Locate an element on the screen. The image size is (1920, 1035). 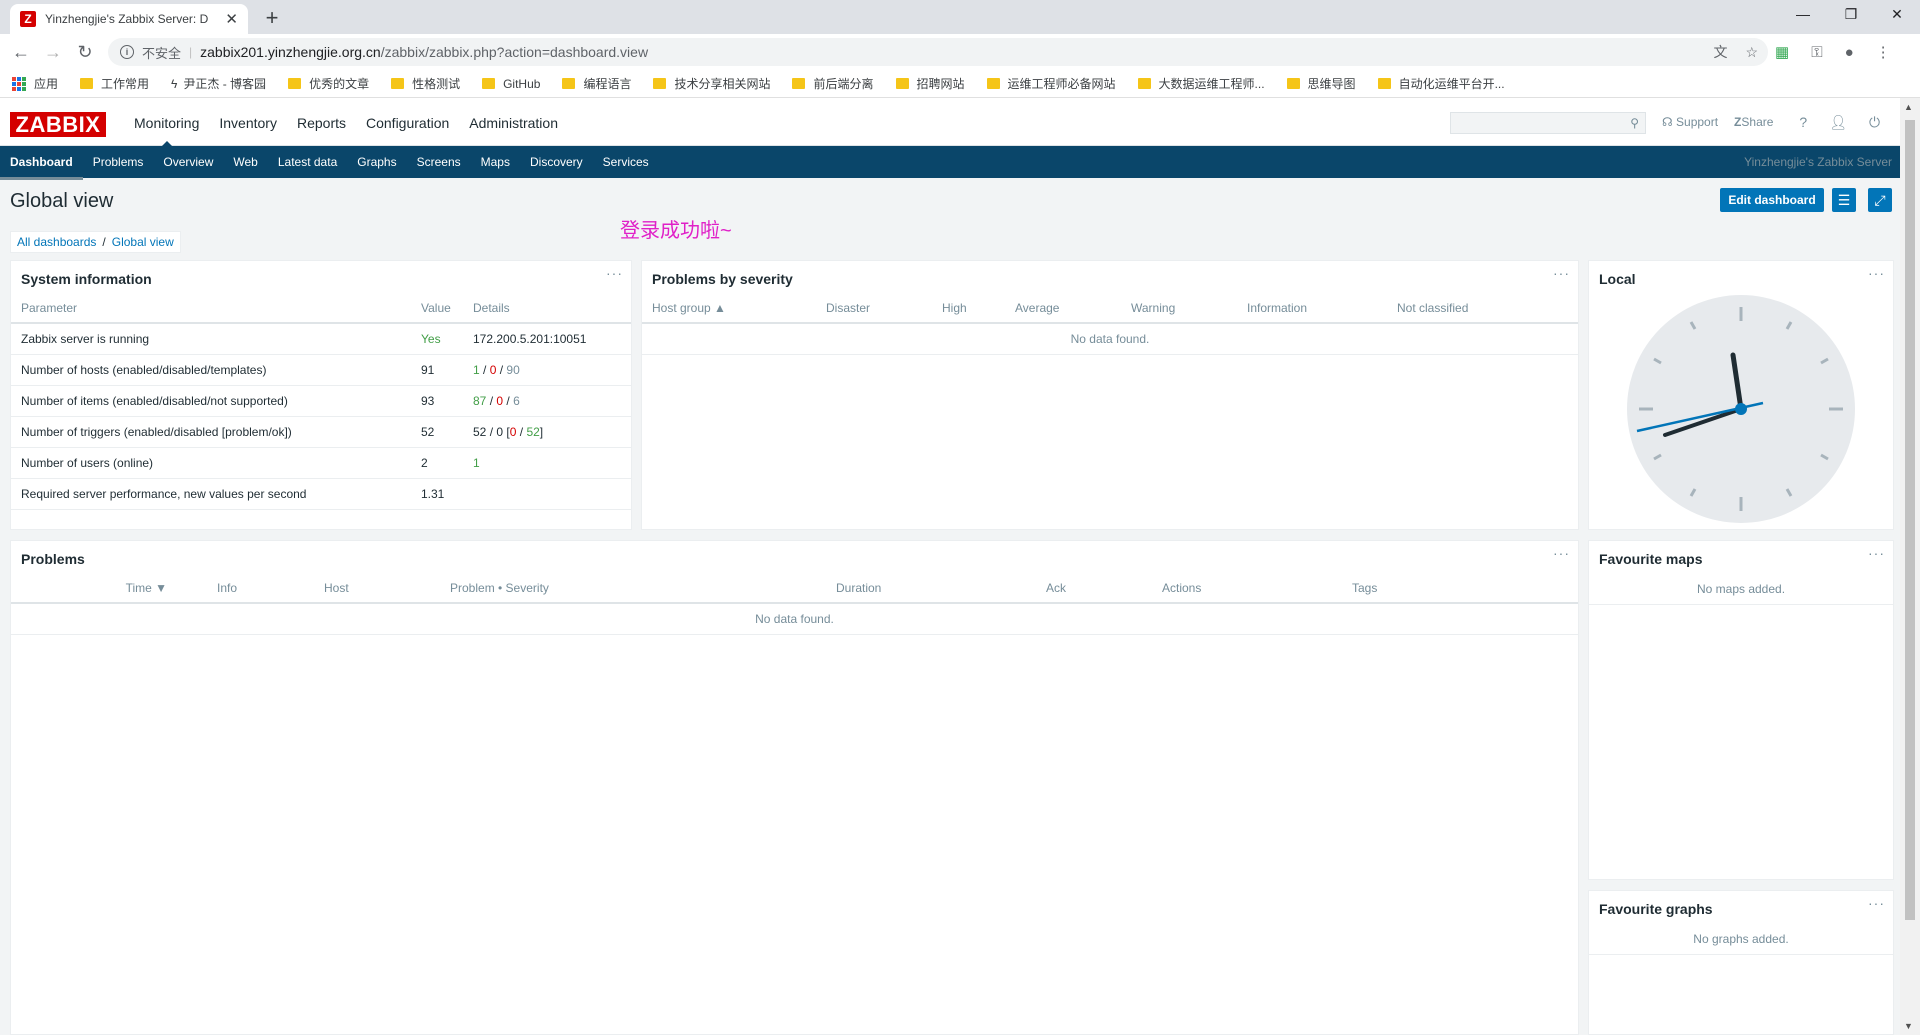
edit-dashboard-button: Edit dashboard is located at coordinates (1772, 200).